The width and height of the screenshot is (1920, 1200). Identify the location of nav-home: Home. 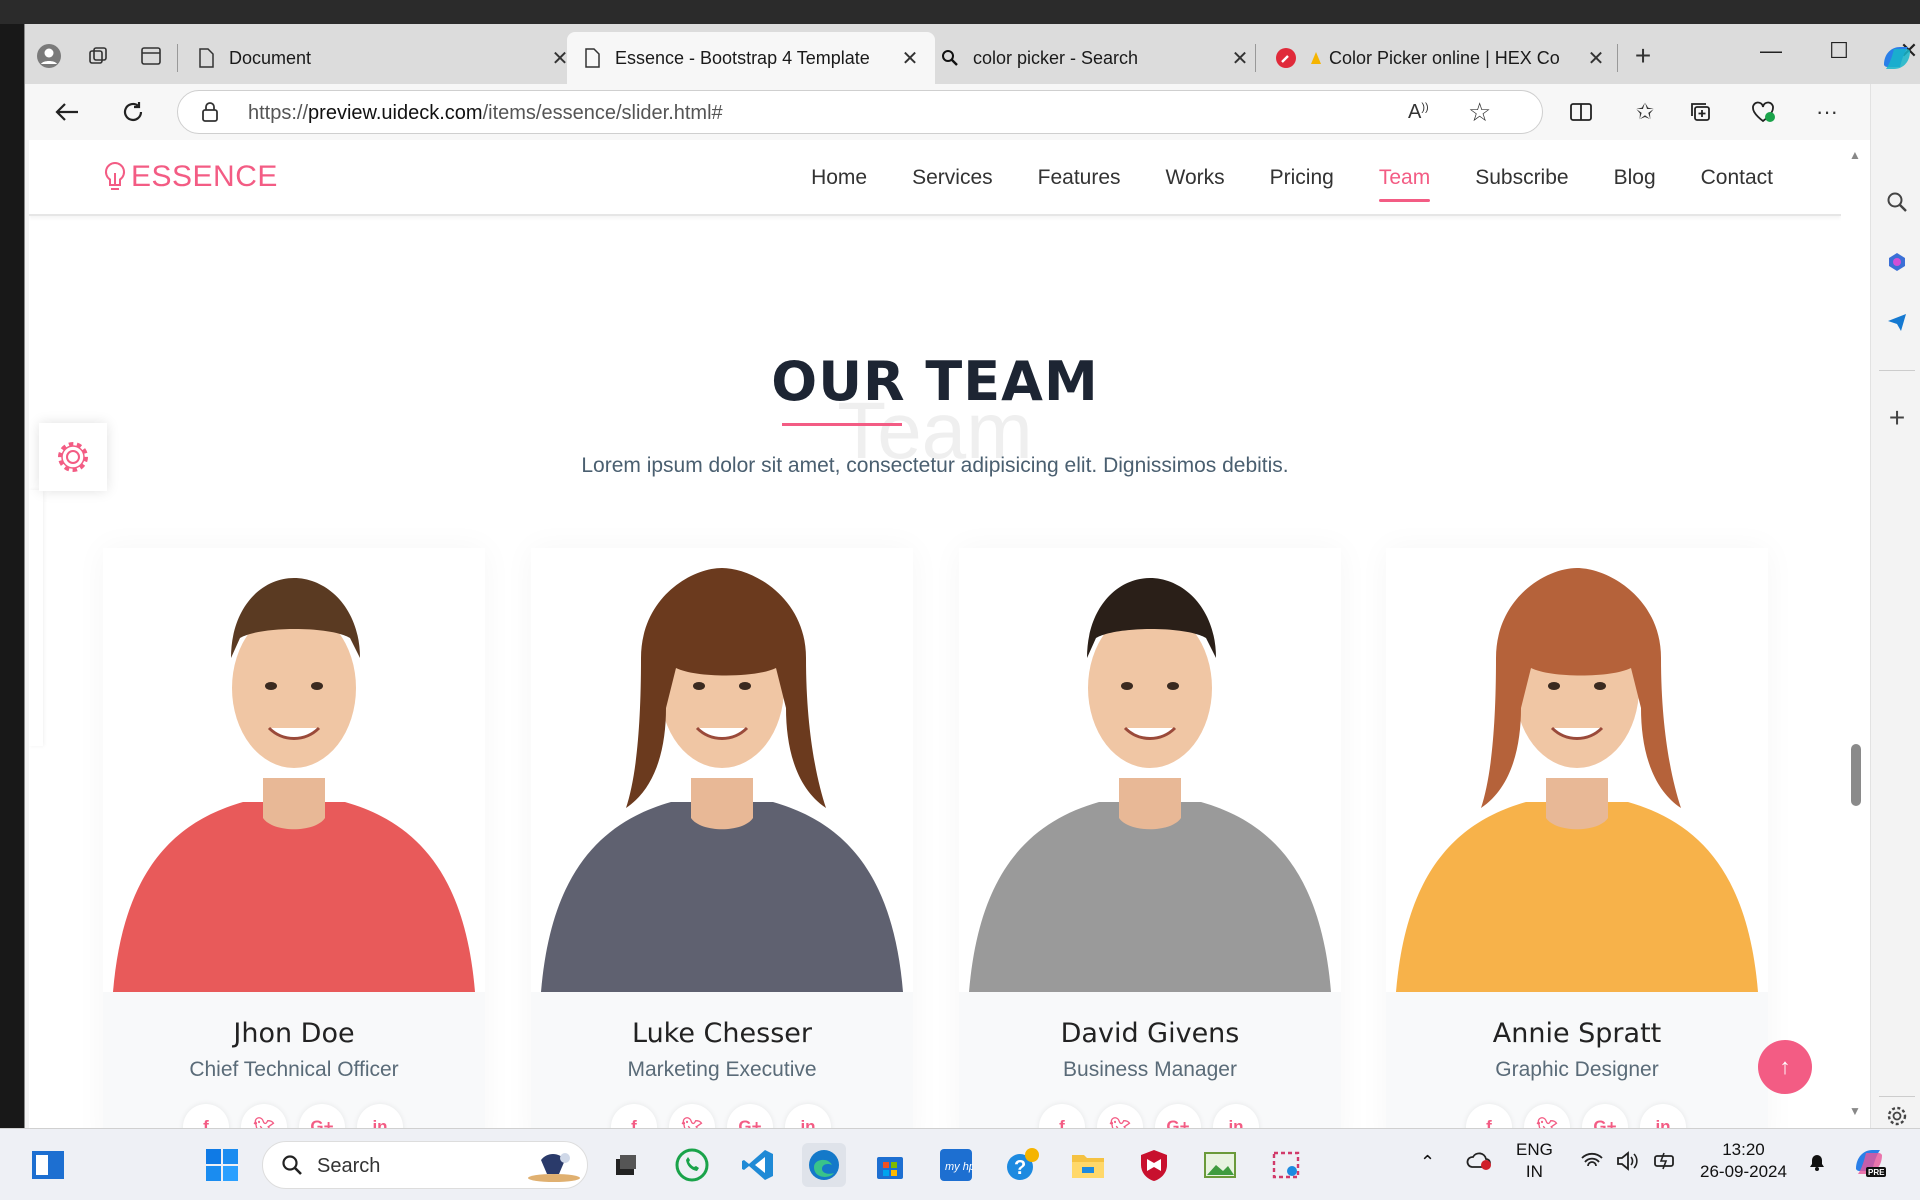
(839, 178).